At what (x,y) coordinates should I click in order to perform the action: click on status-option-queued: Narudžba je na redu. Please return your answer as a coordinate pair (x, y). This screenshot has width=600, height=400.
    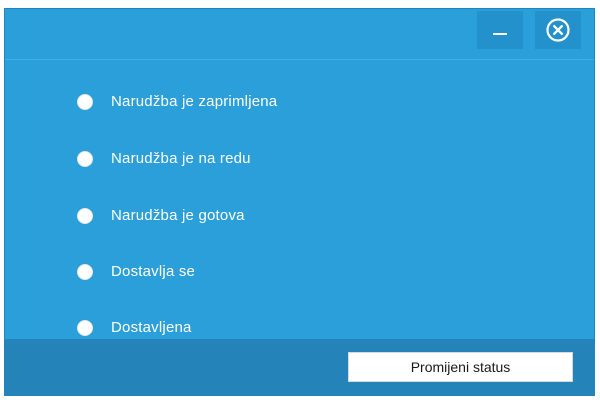
    Looking at the image, I should click on (164, 158).